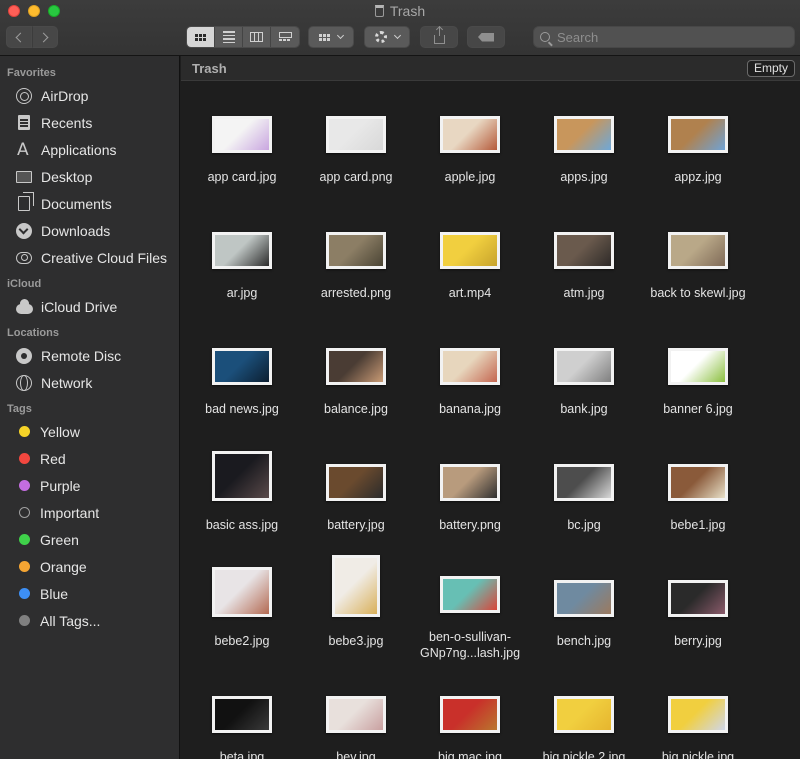  I want to click on file-item: arrested.png, so click(356, 255).